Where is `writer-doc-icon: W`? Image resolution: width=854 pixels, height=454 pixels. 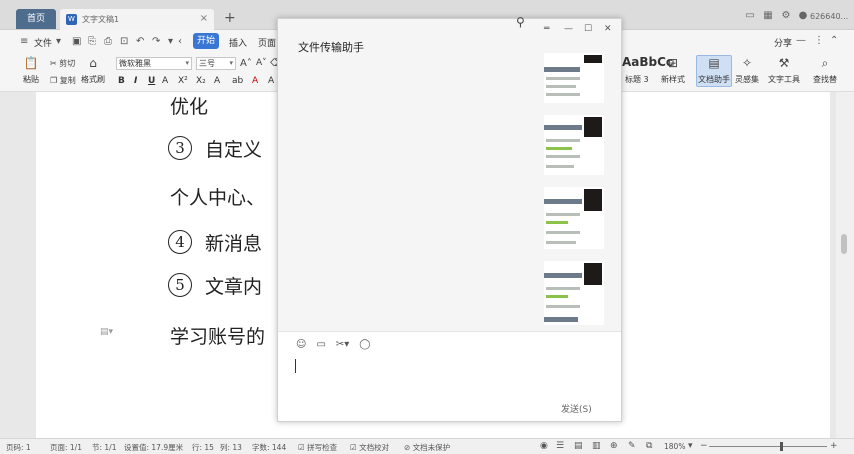
writer-doc-icon: W is located at coordinates (71, 19).